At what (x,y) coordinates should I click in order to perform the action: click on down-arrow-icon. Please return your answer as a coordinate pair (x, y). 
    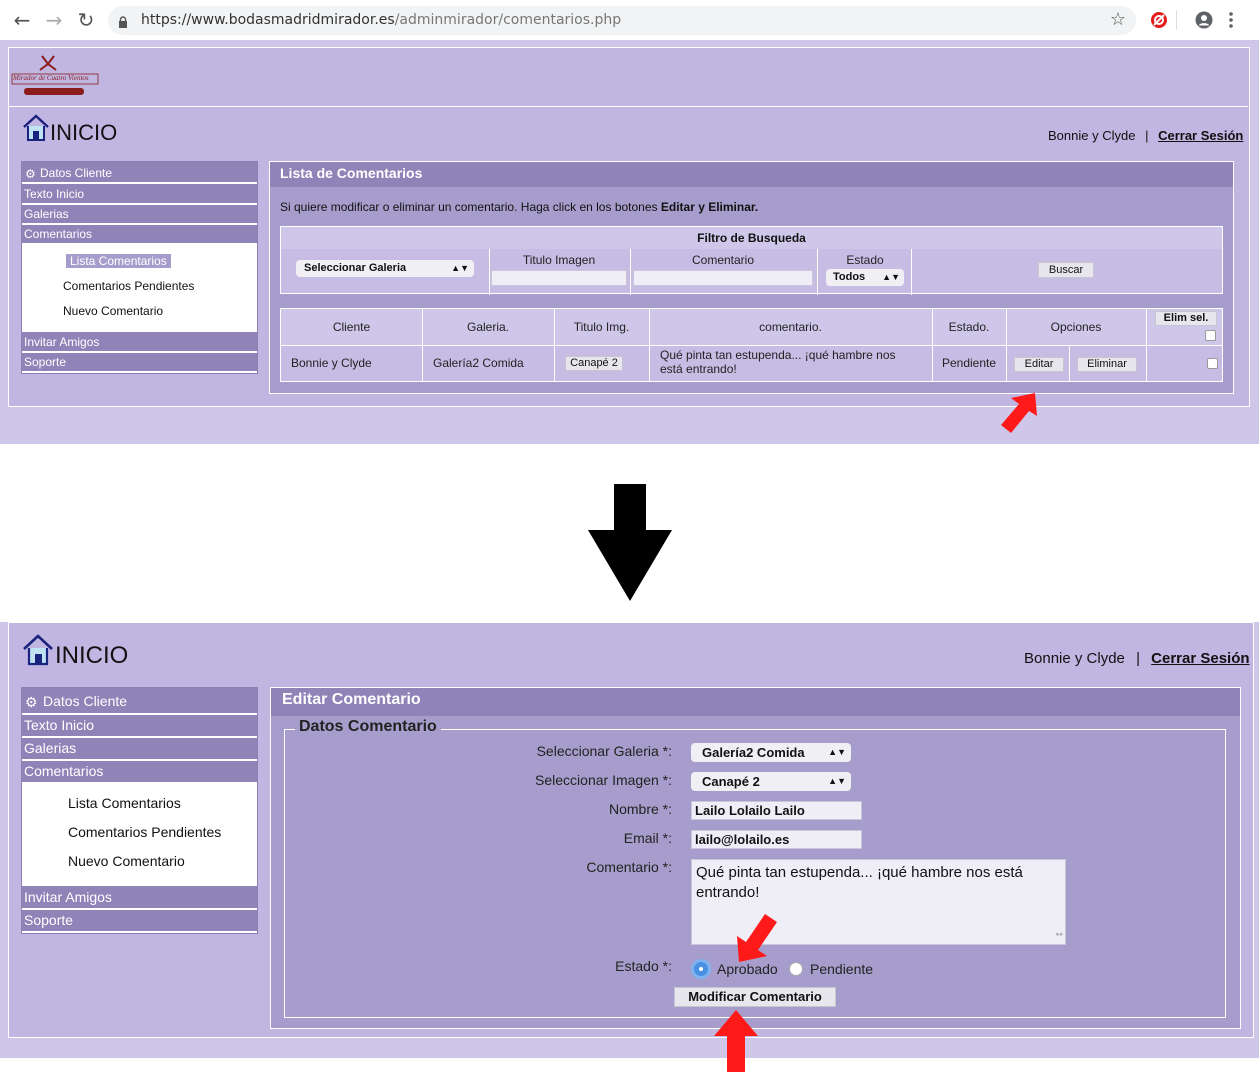
    Looking at the image, I should click on (630, 545).